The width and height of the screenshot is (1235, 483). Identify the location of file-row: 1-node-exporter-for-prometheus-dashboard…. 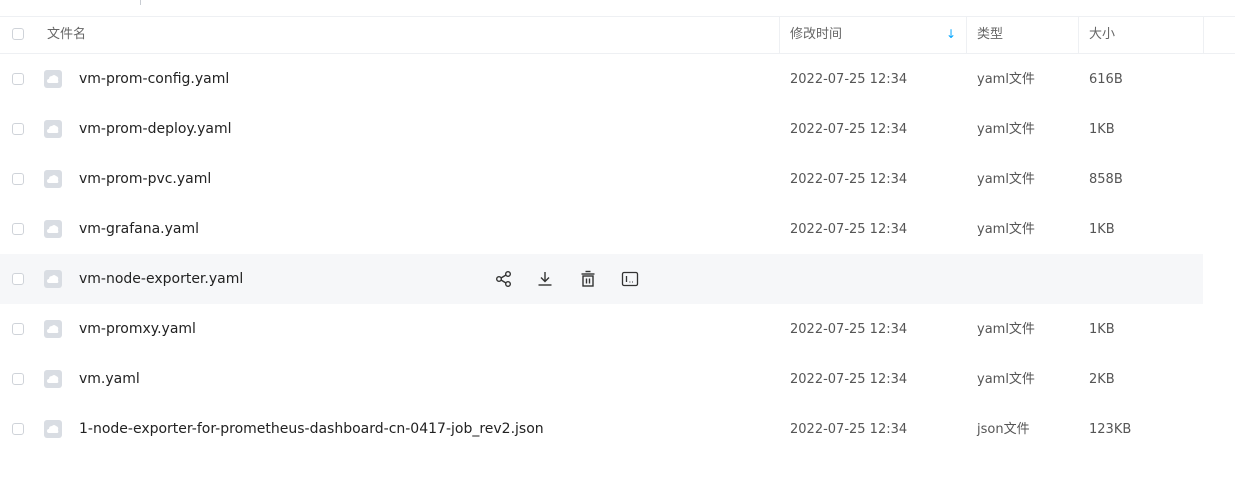
(617, 429).